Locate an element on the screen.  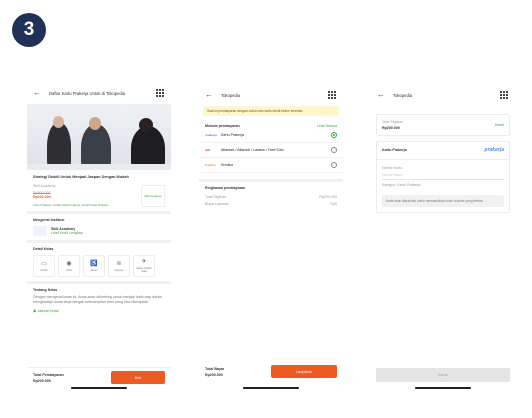
total-pay-value: Rp200.000 is located at coordinates (214, 374).